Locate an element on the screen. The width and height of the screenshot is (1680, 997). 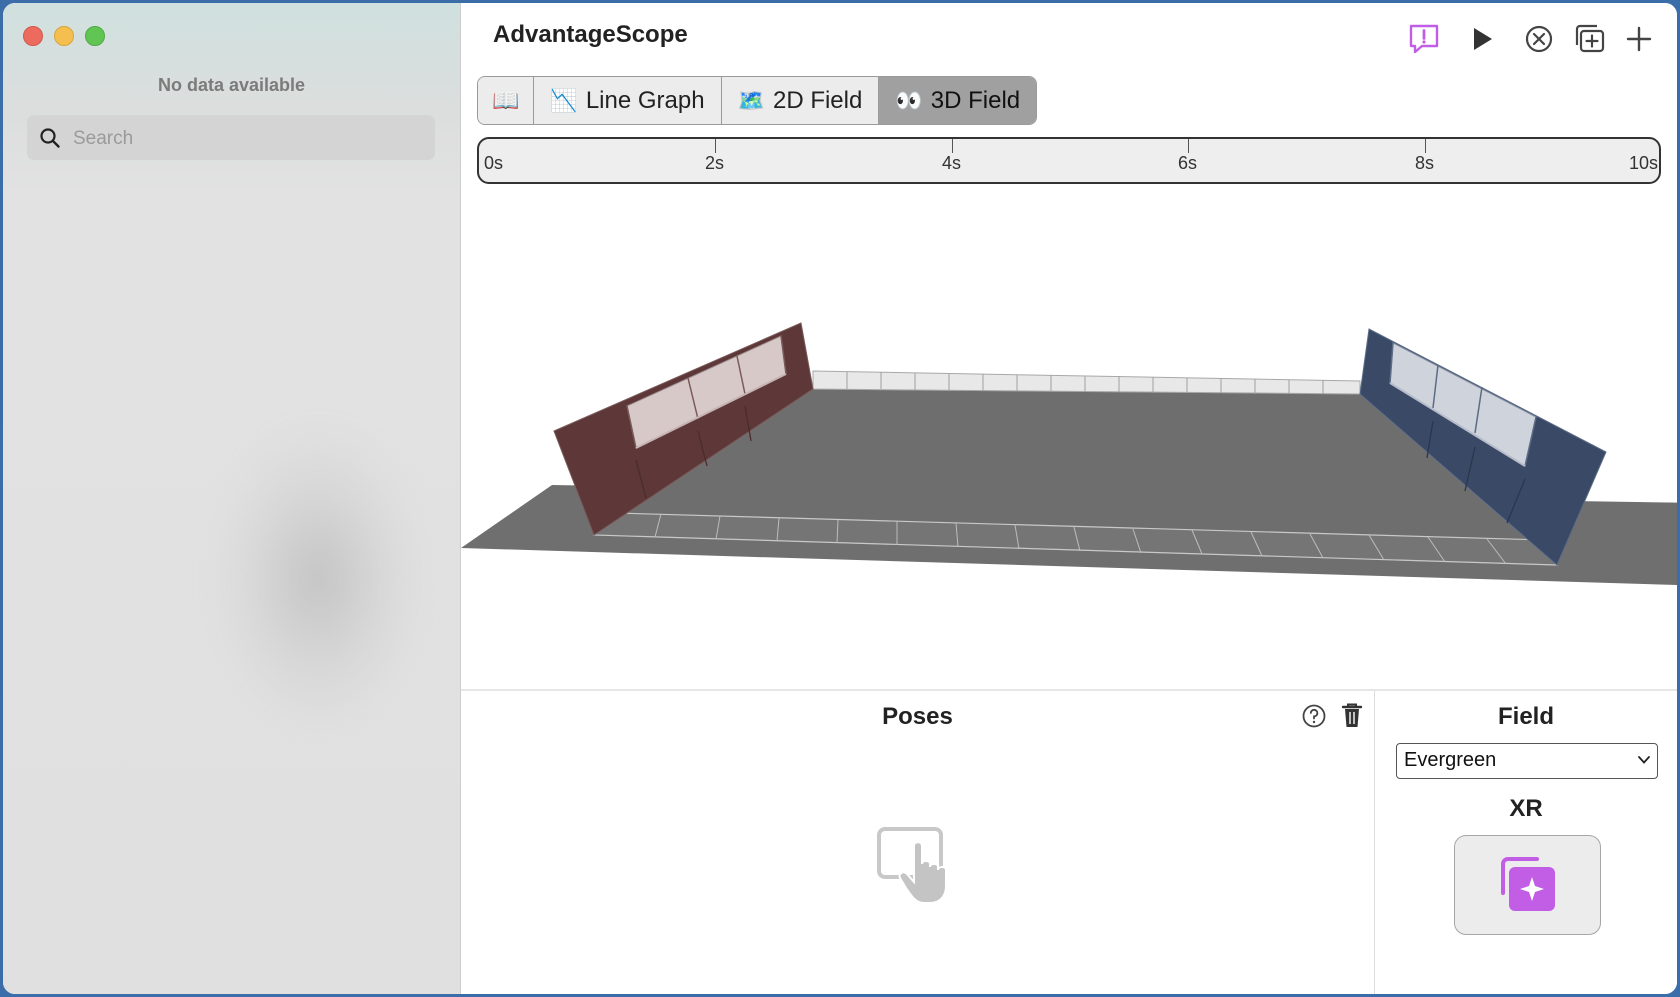
book-icon: 📖 is located at coordinates (506, 100).